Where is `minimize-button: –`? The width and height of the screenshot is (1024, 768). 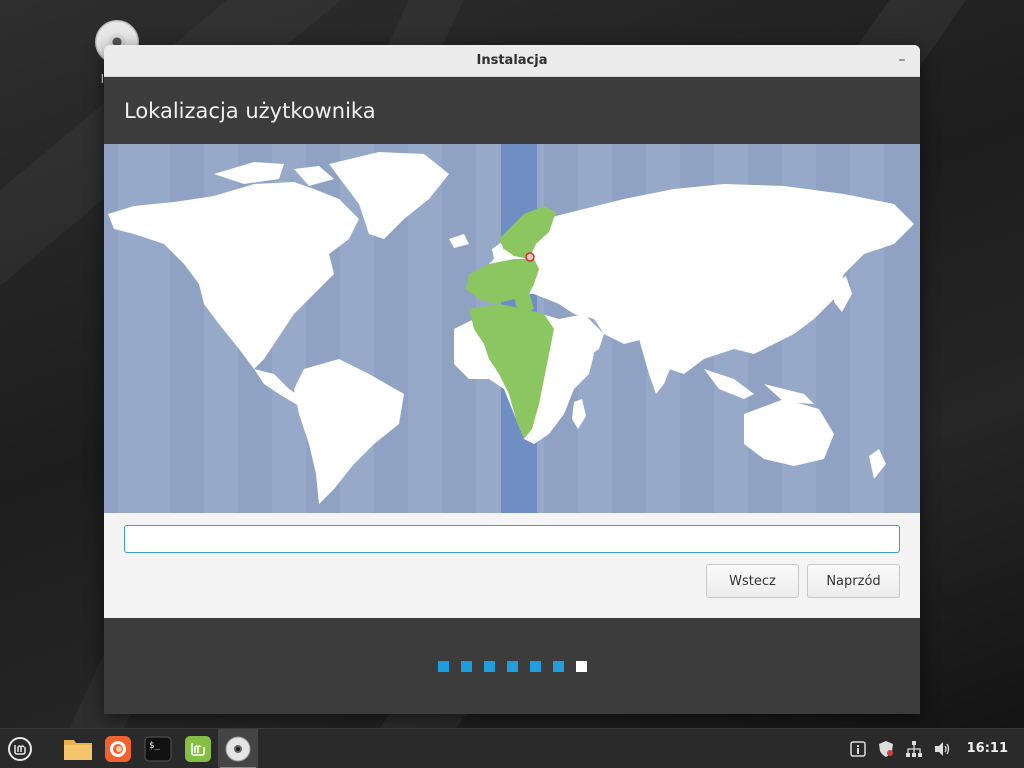 minimize-button: – is located at coordinates (902, 60).